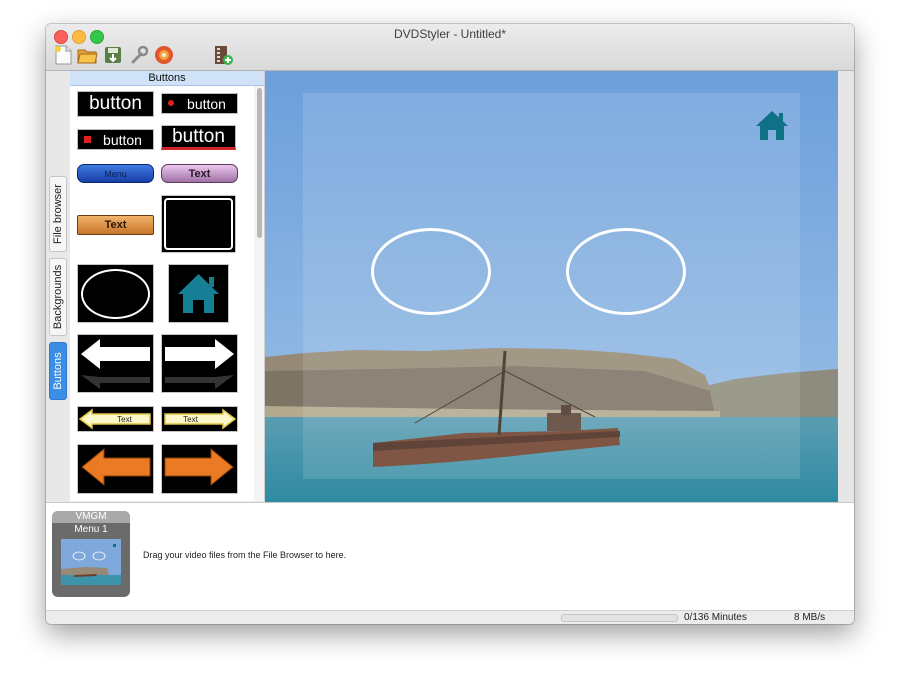 This screenshot has height=689, width=900. Describe the element at coordinates (810, 617) in the screenshot. I see `disc-bitrate: 8 MB/s` at that location.